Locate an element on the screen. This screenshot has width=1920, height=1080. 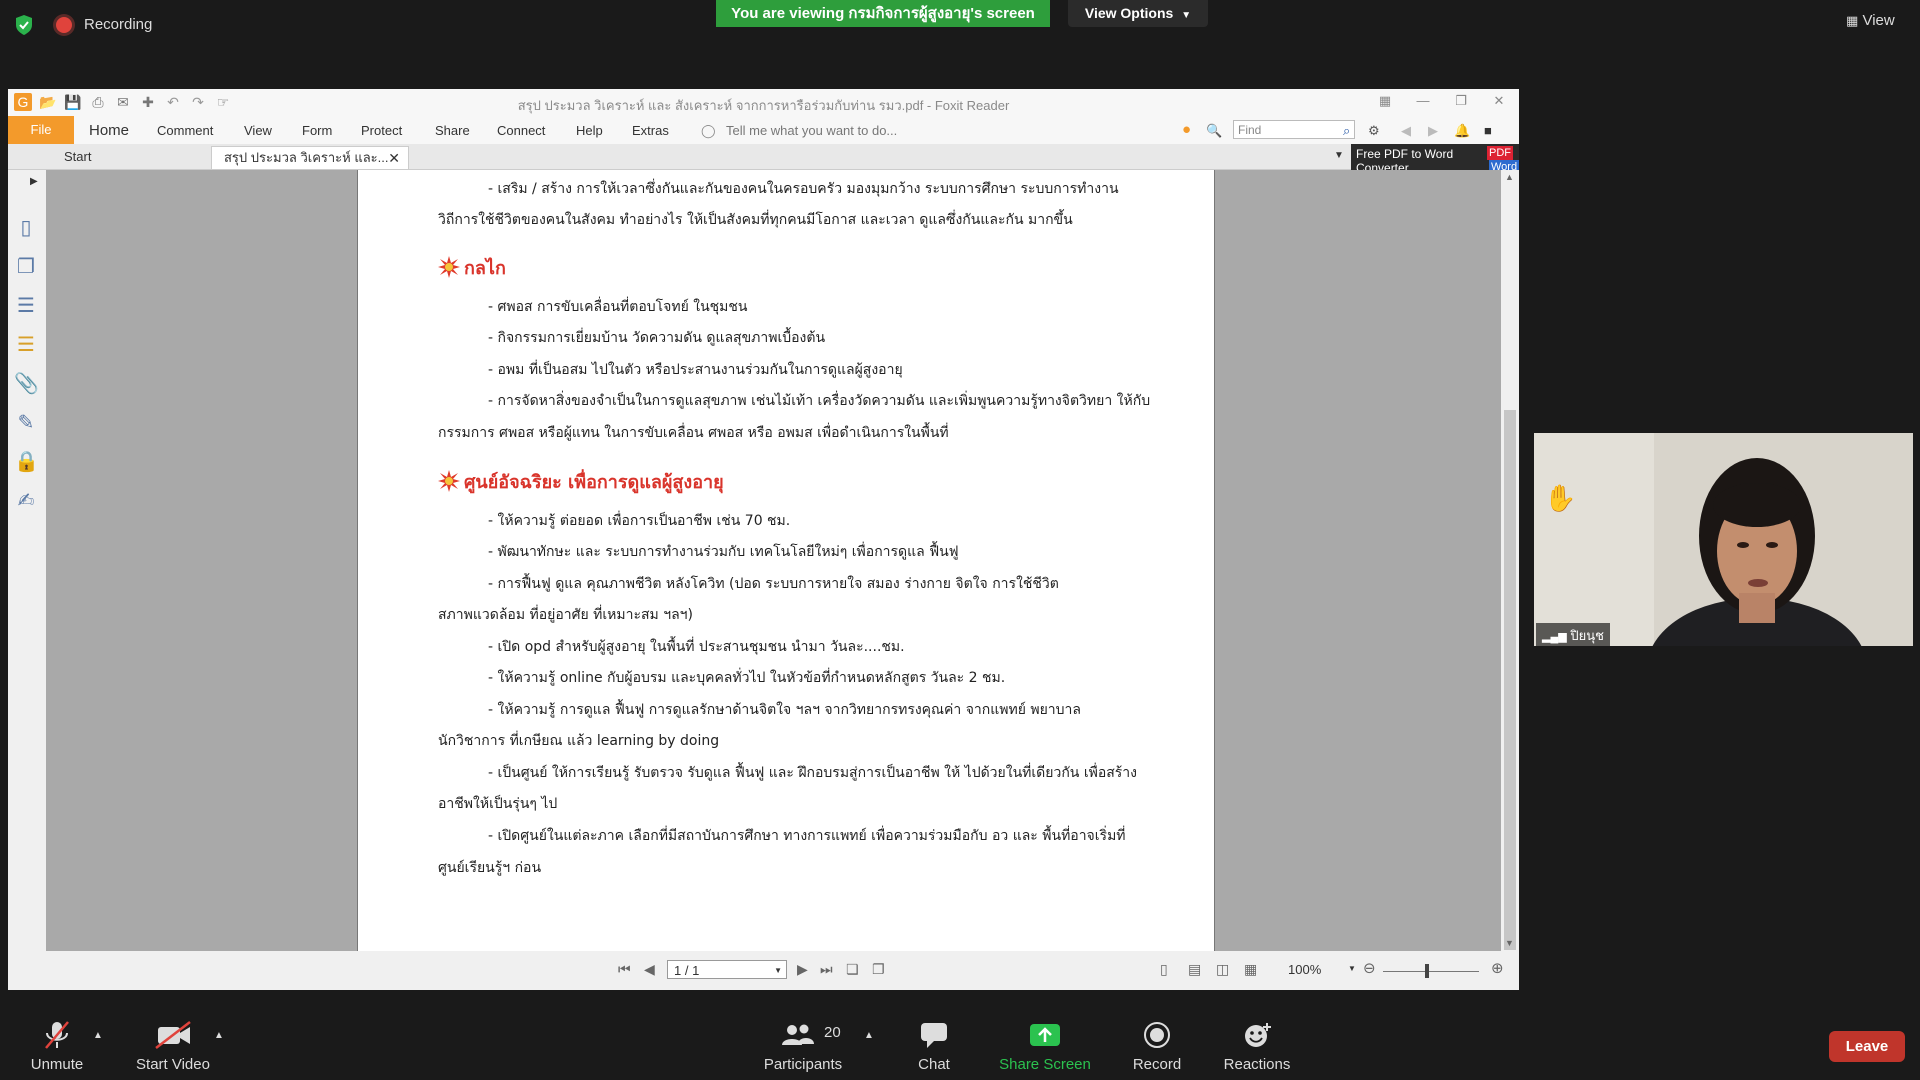
menu-protect: Protect is located at coordinates (381, 130).